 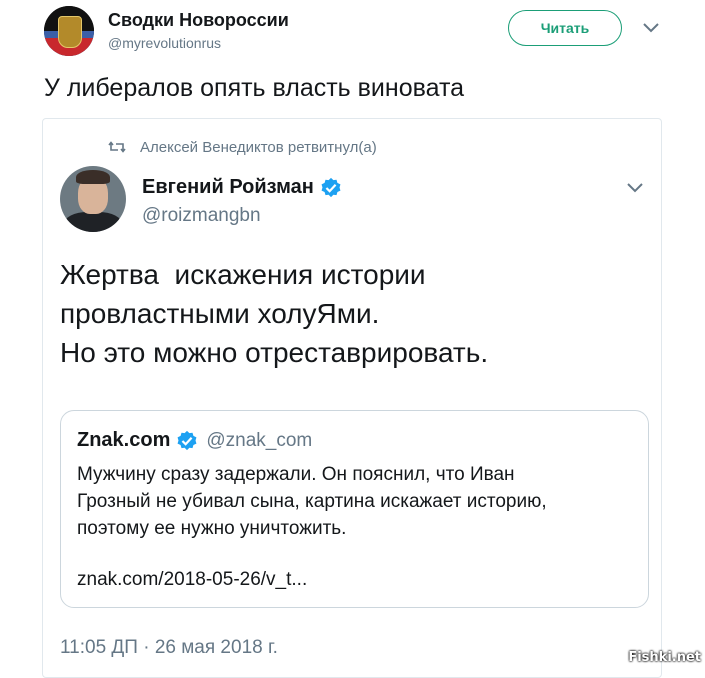 I want to click on retweet-author: Евгений Ройзман, so click(x=242, y=187).